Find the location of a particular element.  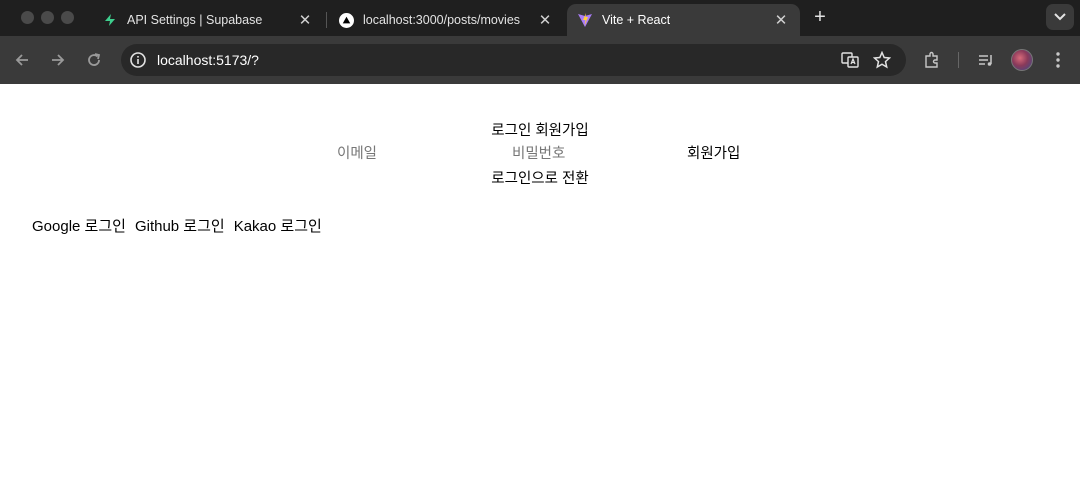

back-button is located at coordinates (22, 60).